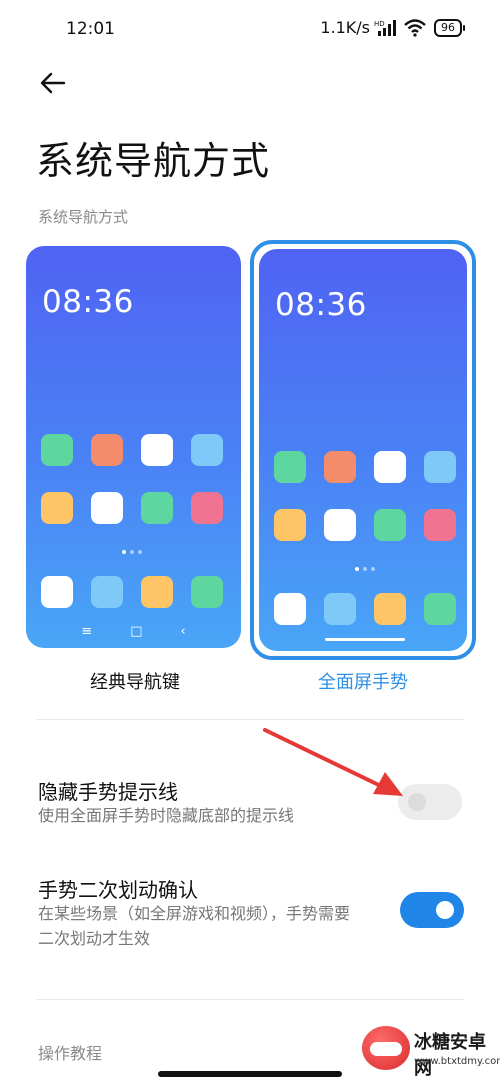 This screenshot has width=500, height=1084. Describe the element at coordinates (345, 27) in the screenshot. I see `net-speed: 1.1K/s` at that location.